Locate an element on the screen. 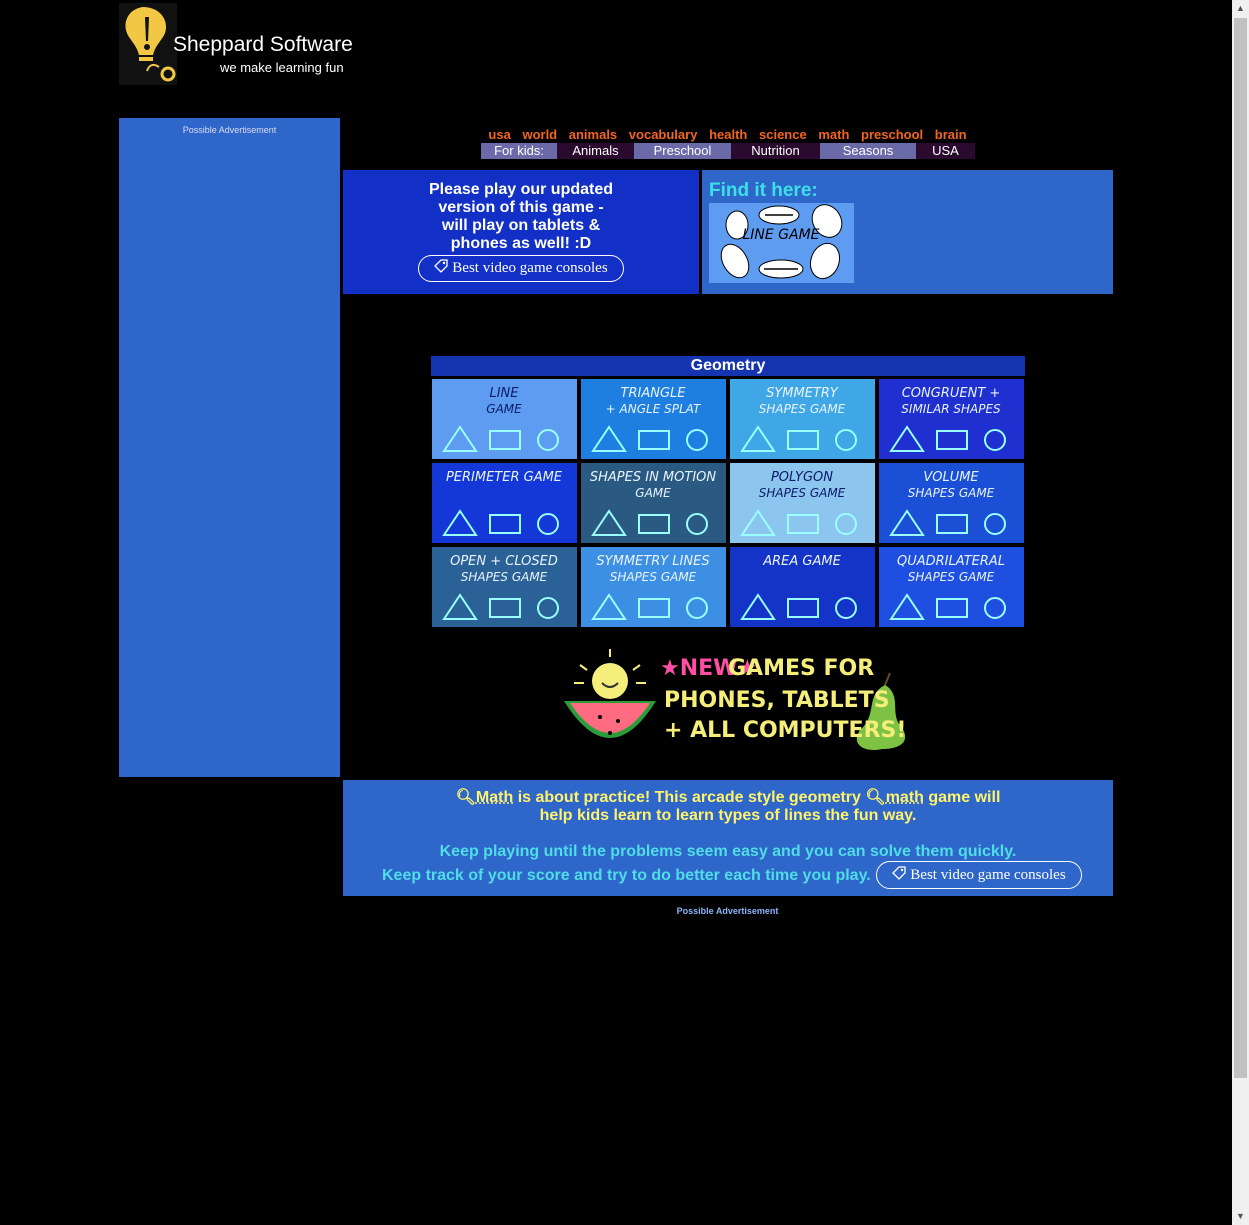  update-line: phones as well! :D is located at coordinates (521, 243).